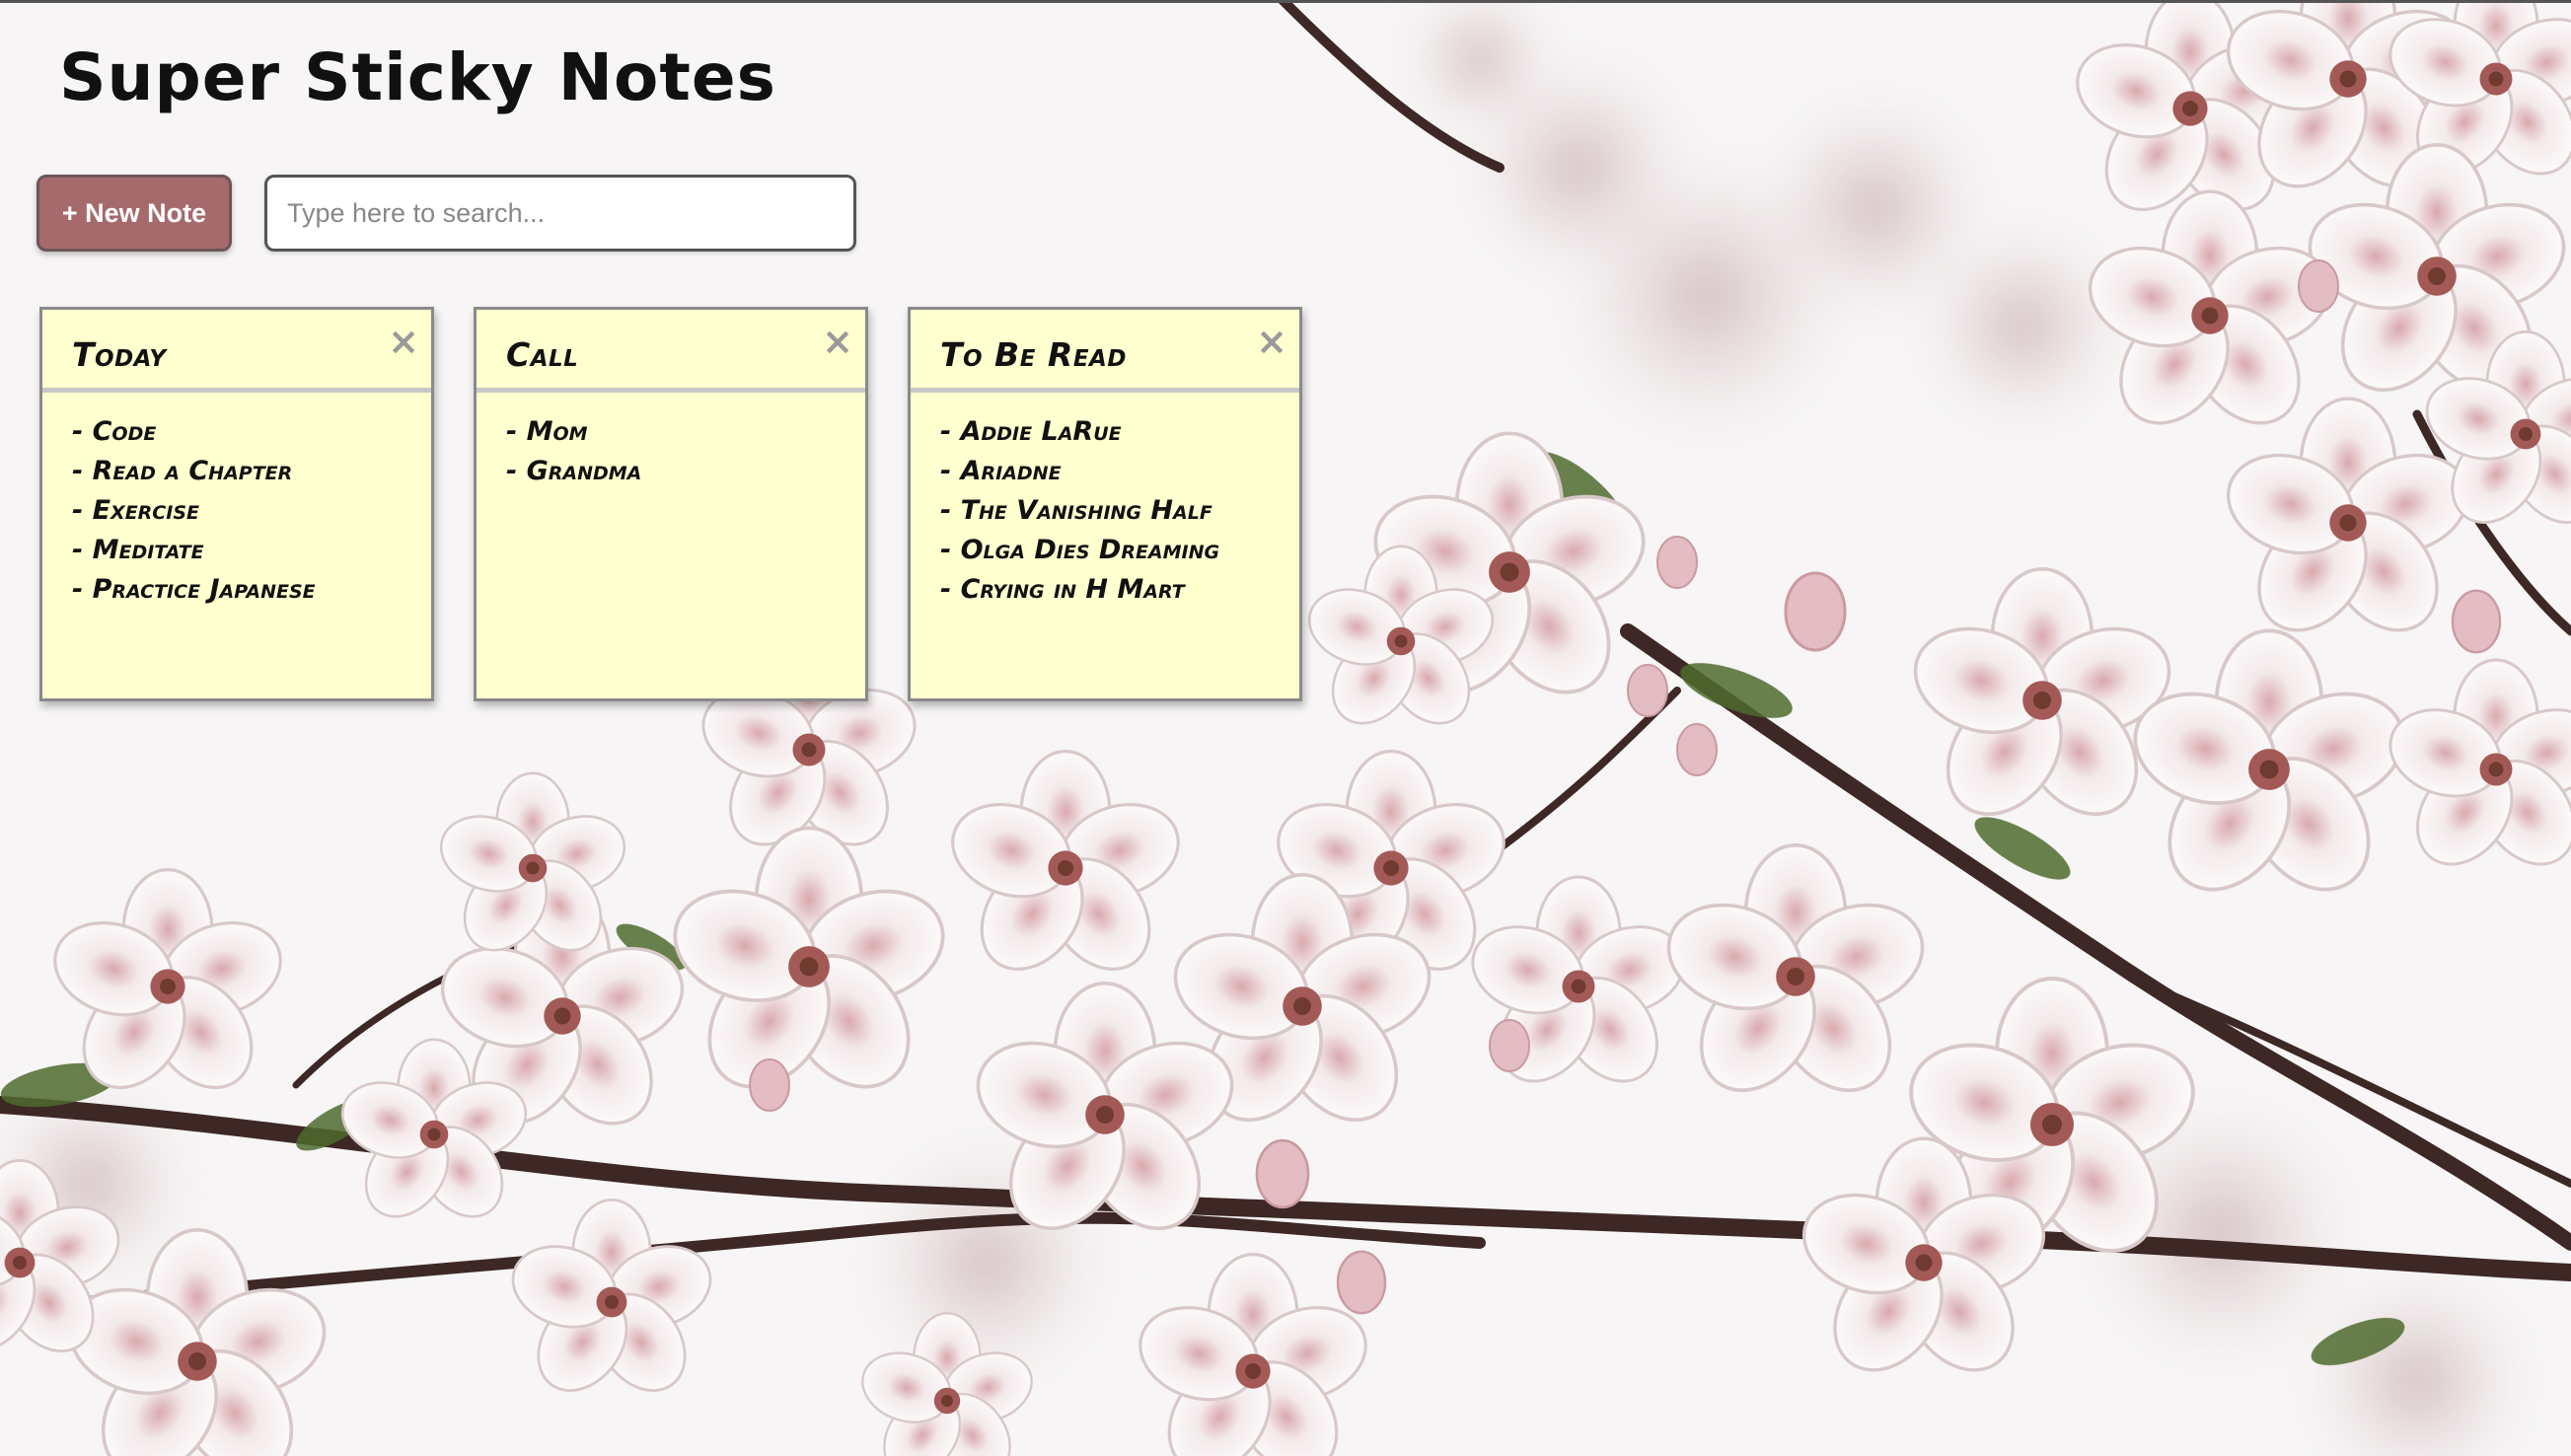 The height and width of the screenshot is (1456, 2571). Describe the element at coordinates (182, 471) in the screenshot. I see `note-line: - Read a Chapter` at that location.